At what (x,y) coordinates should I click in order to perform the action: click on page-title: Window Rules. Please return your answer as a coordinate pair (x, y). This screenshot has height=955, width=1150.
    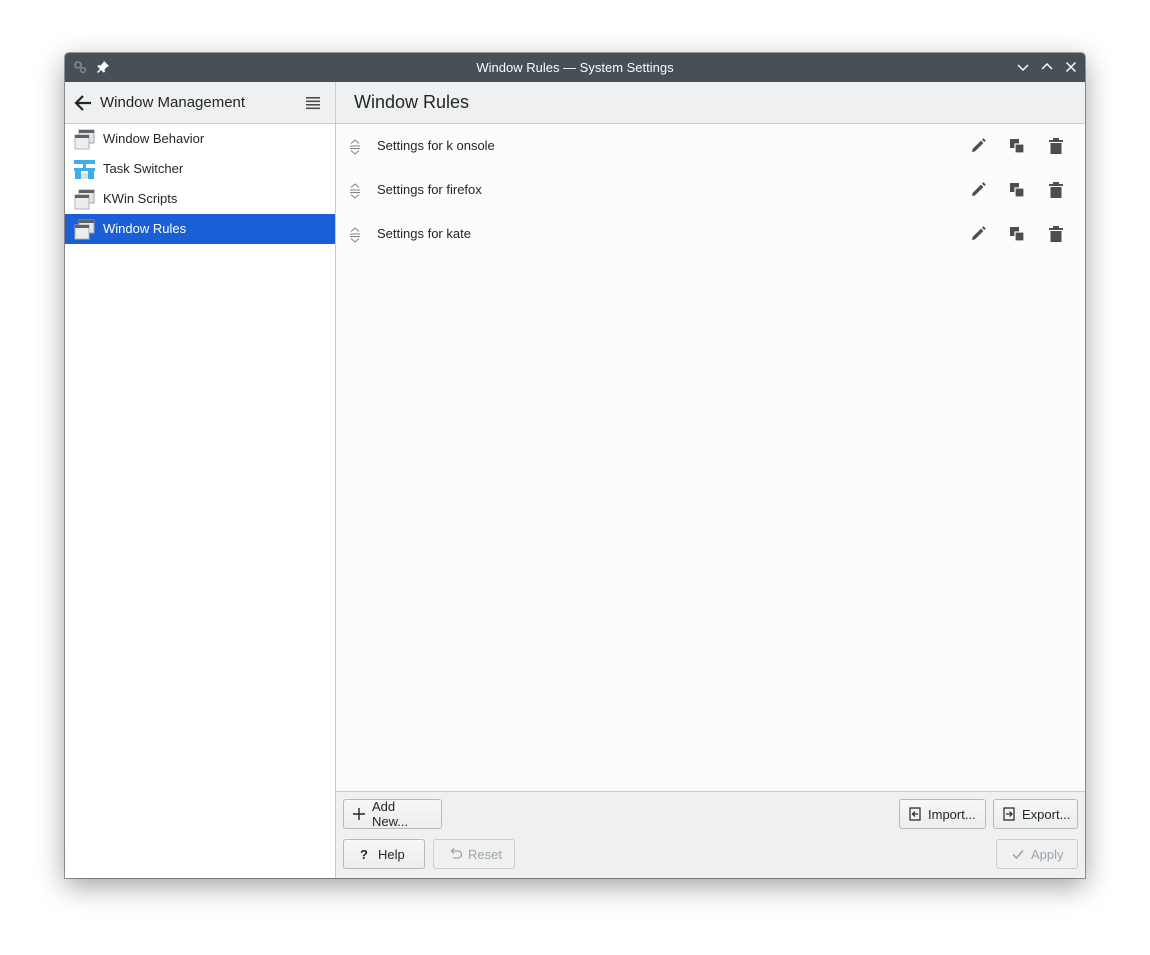
    Looking at the image, I should click on (412, 102).